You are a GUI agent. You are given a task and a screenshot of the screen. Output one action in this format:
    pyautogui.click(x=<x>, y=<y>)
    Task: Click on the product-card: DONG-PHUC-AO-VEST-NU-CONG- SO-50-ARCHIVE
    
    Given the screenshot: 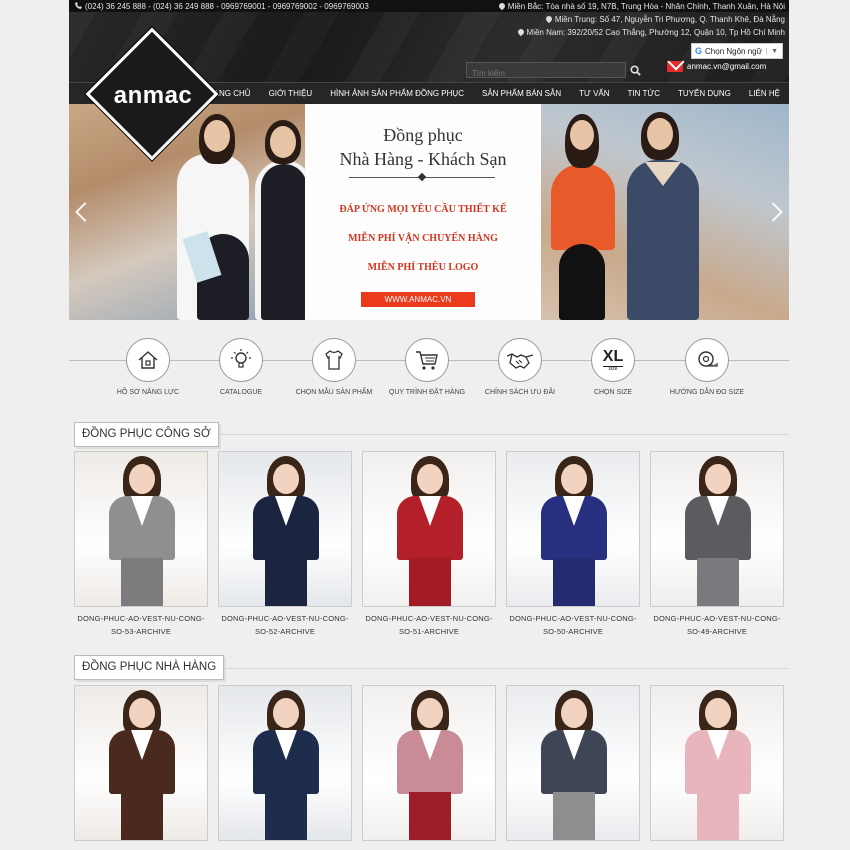 What is the action you would take?
    pyautogui.click(x=573, y=544)
    